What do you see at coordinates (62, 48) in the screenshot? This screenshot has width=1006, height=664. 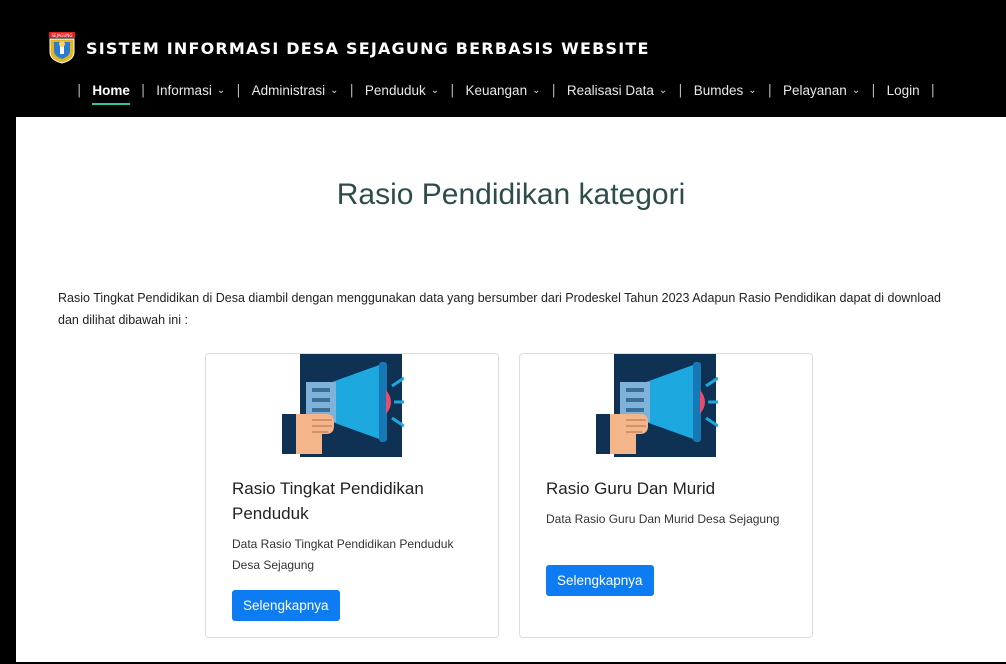 I see `village-logo-icon: SEJAGUNG` at bounding box center [62, 48].